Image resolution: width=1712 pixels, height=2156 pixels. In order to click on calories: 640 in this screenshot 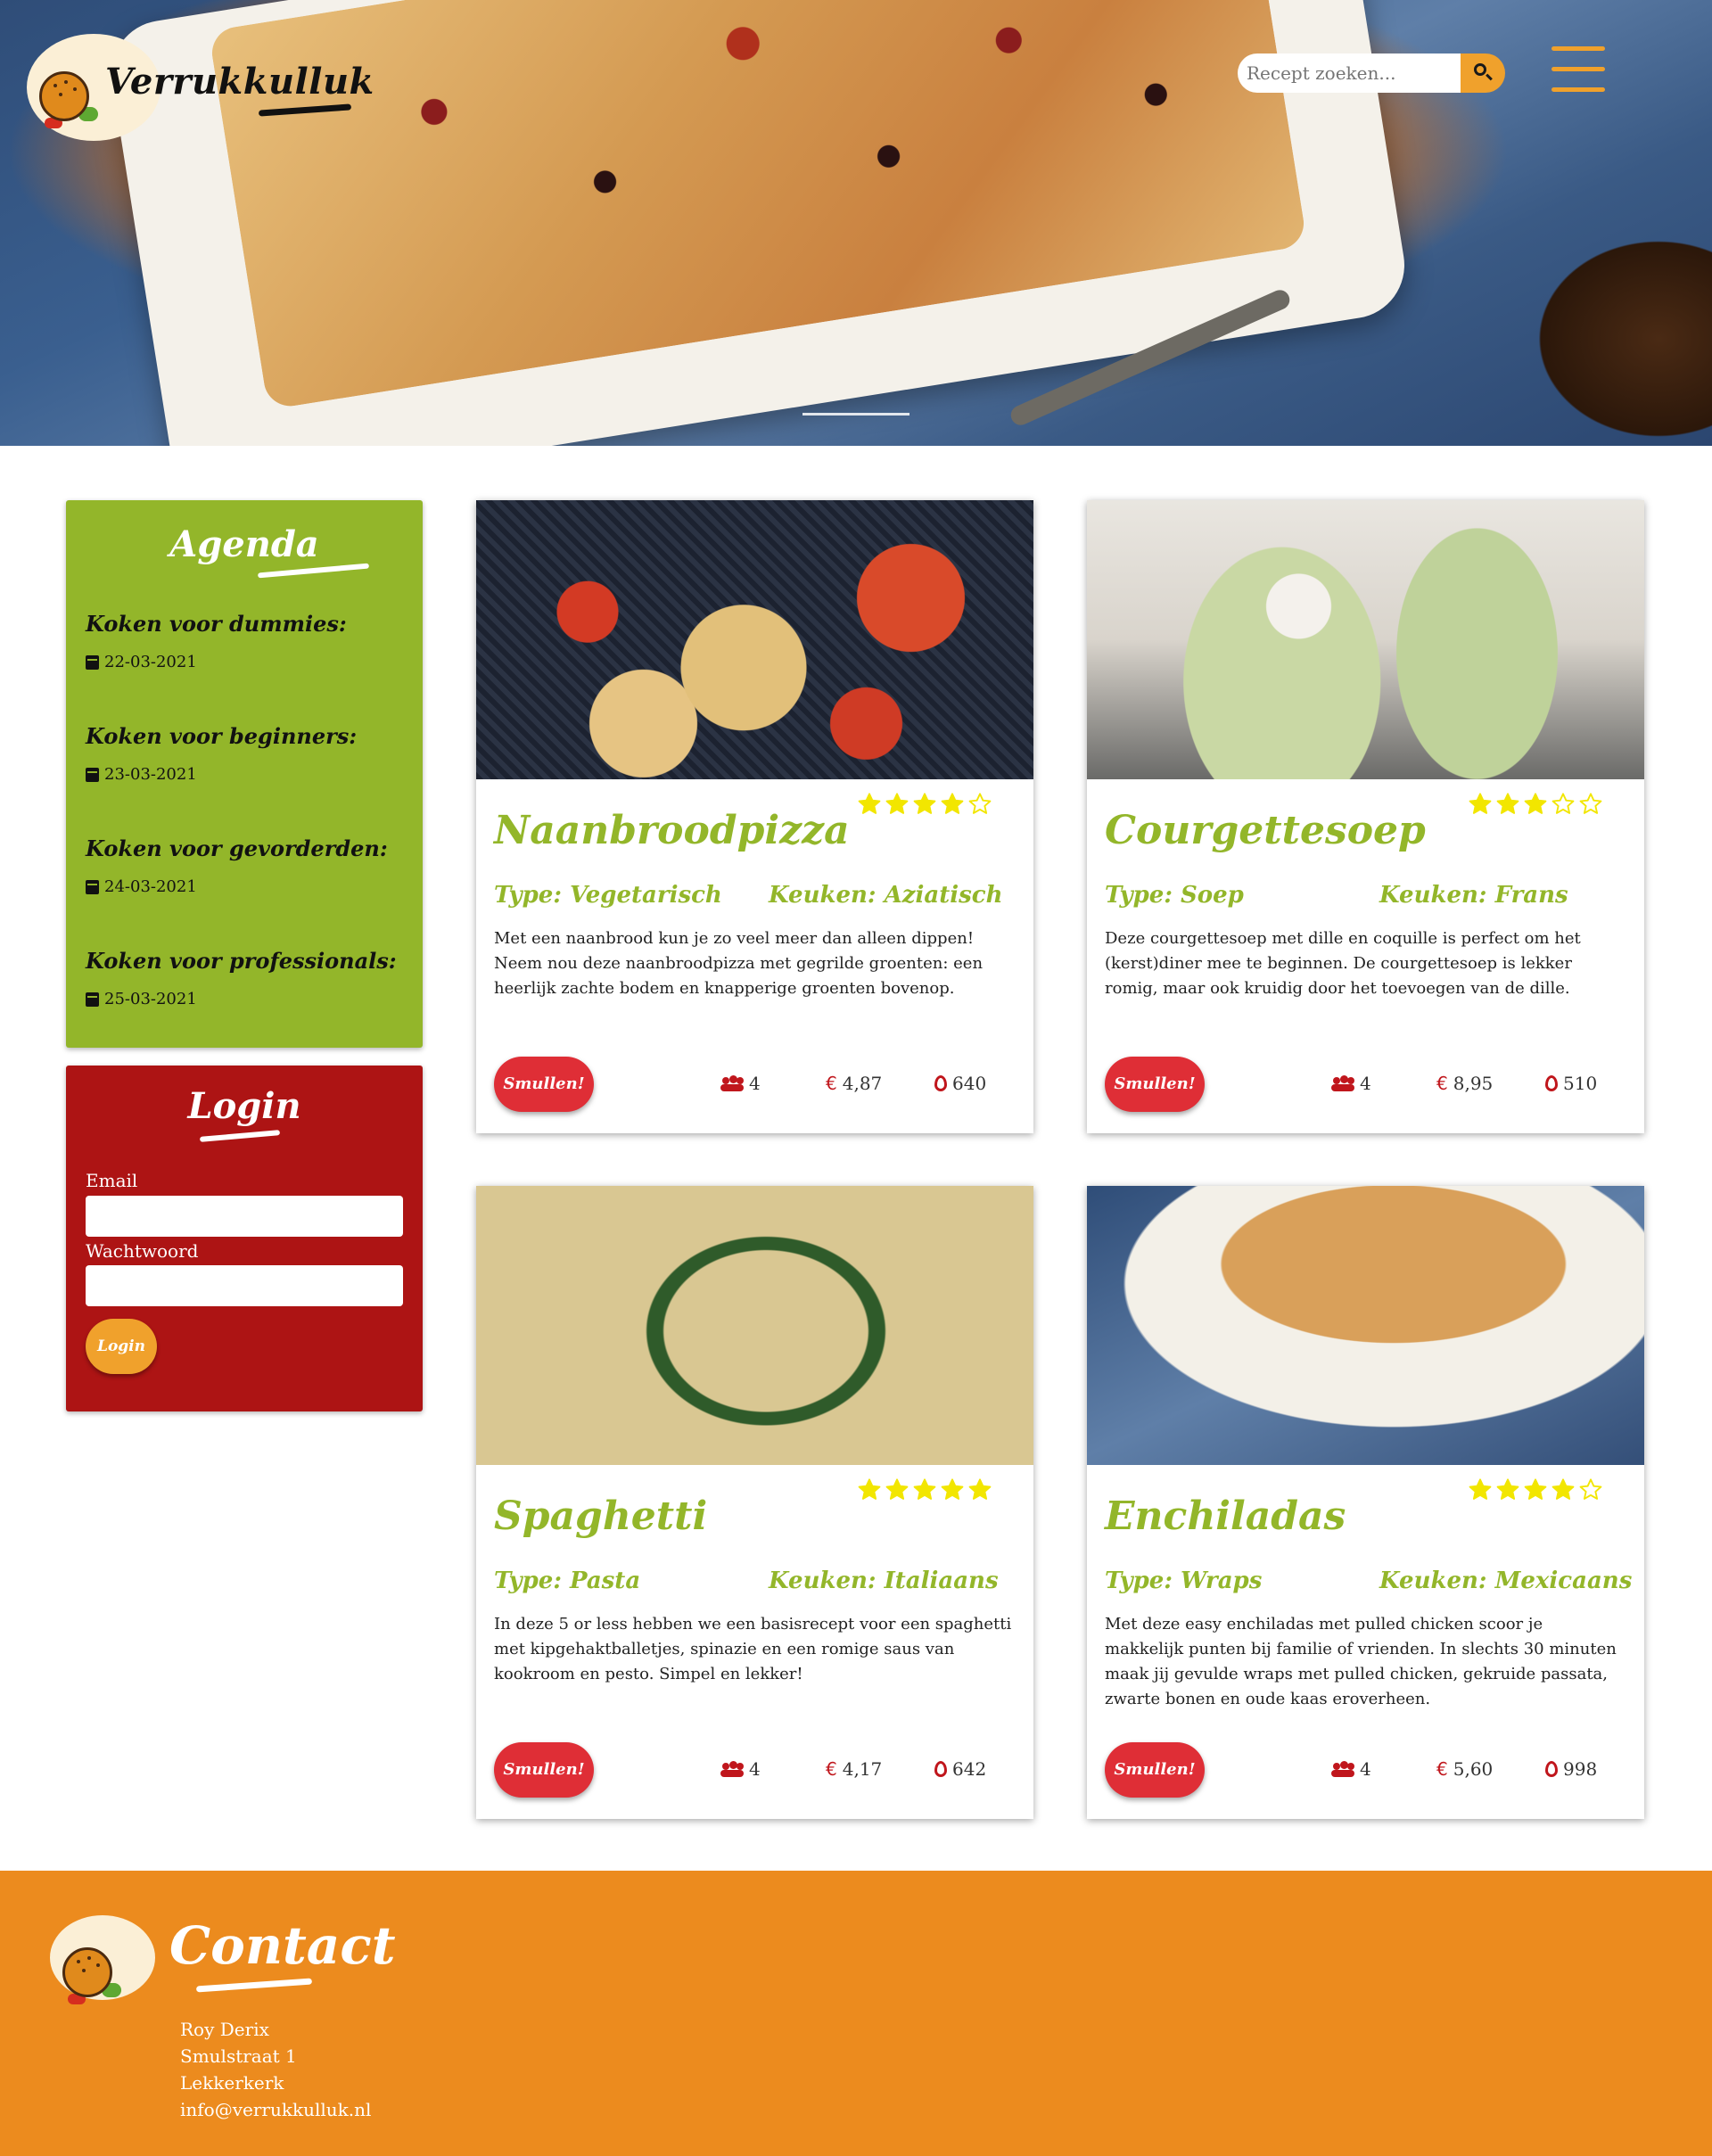, I will do `click(960, 1083)`.